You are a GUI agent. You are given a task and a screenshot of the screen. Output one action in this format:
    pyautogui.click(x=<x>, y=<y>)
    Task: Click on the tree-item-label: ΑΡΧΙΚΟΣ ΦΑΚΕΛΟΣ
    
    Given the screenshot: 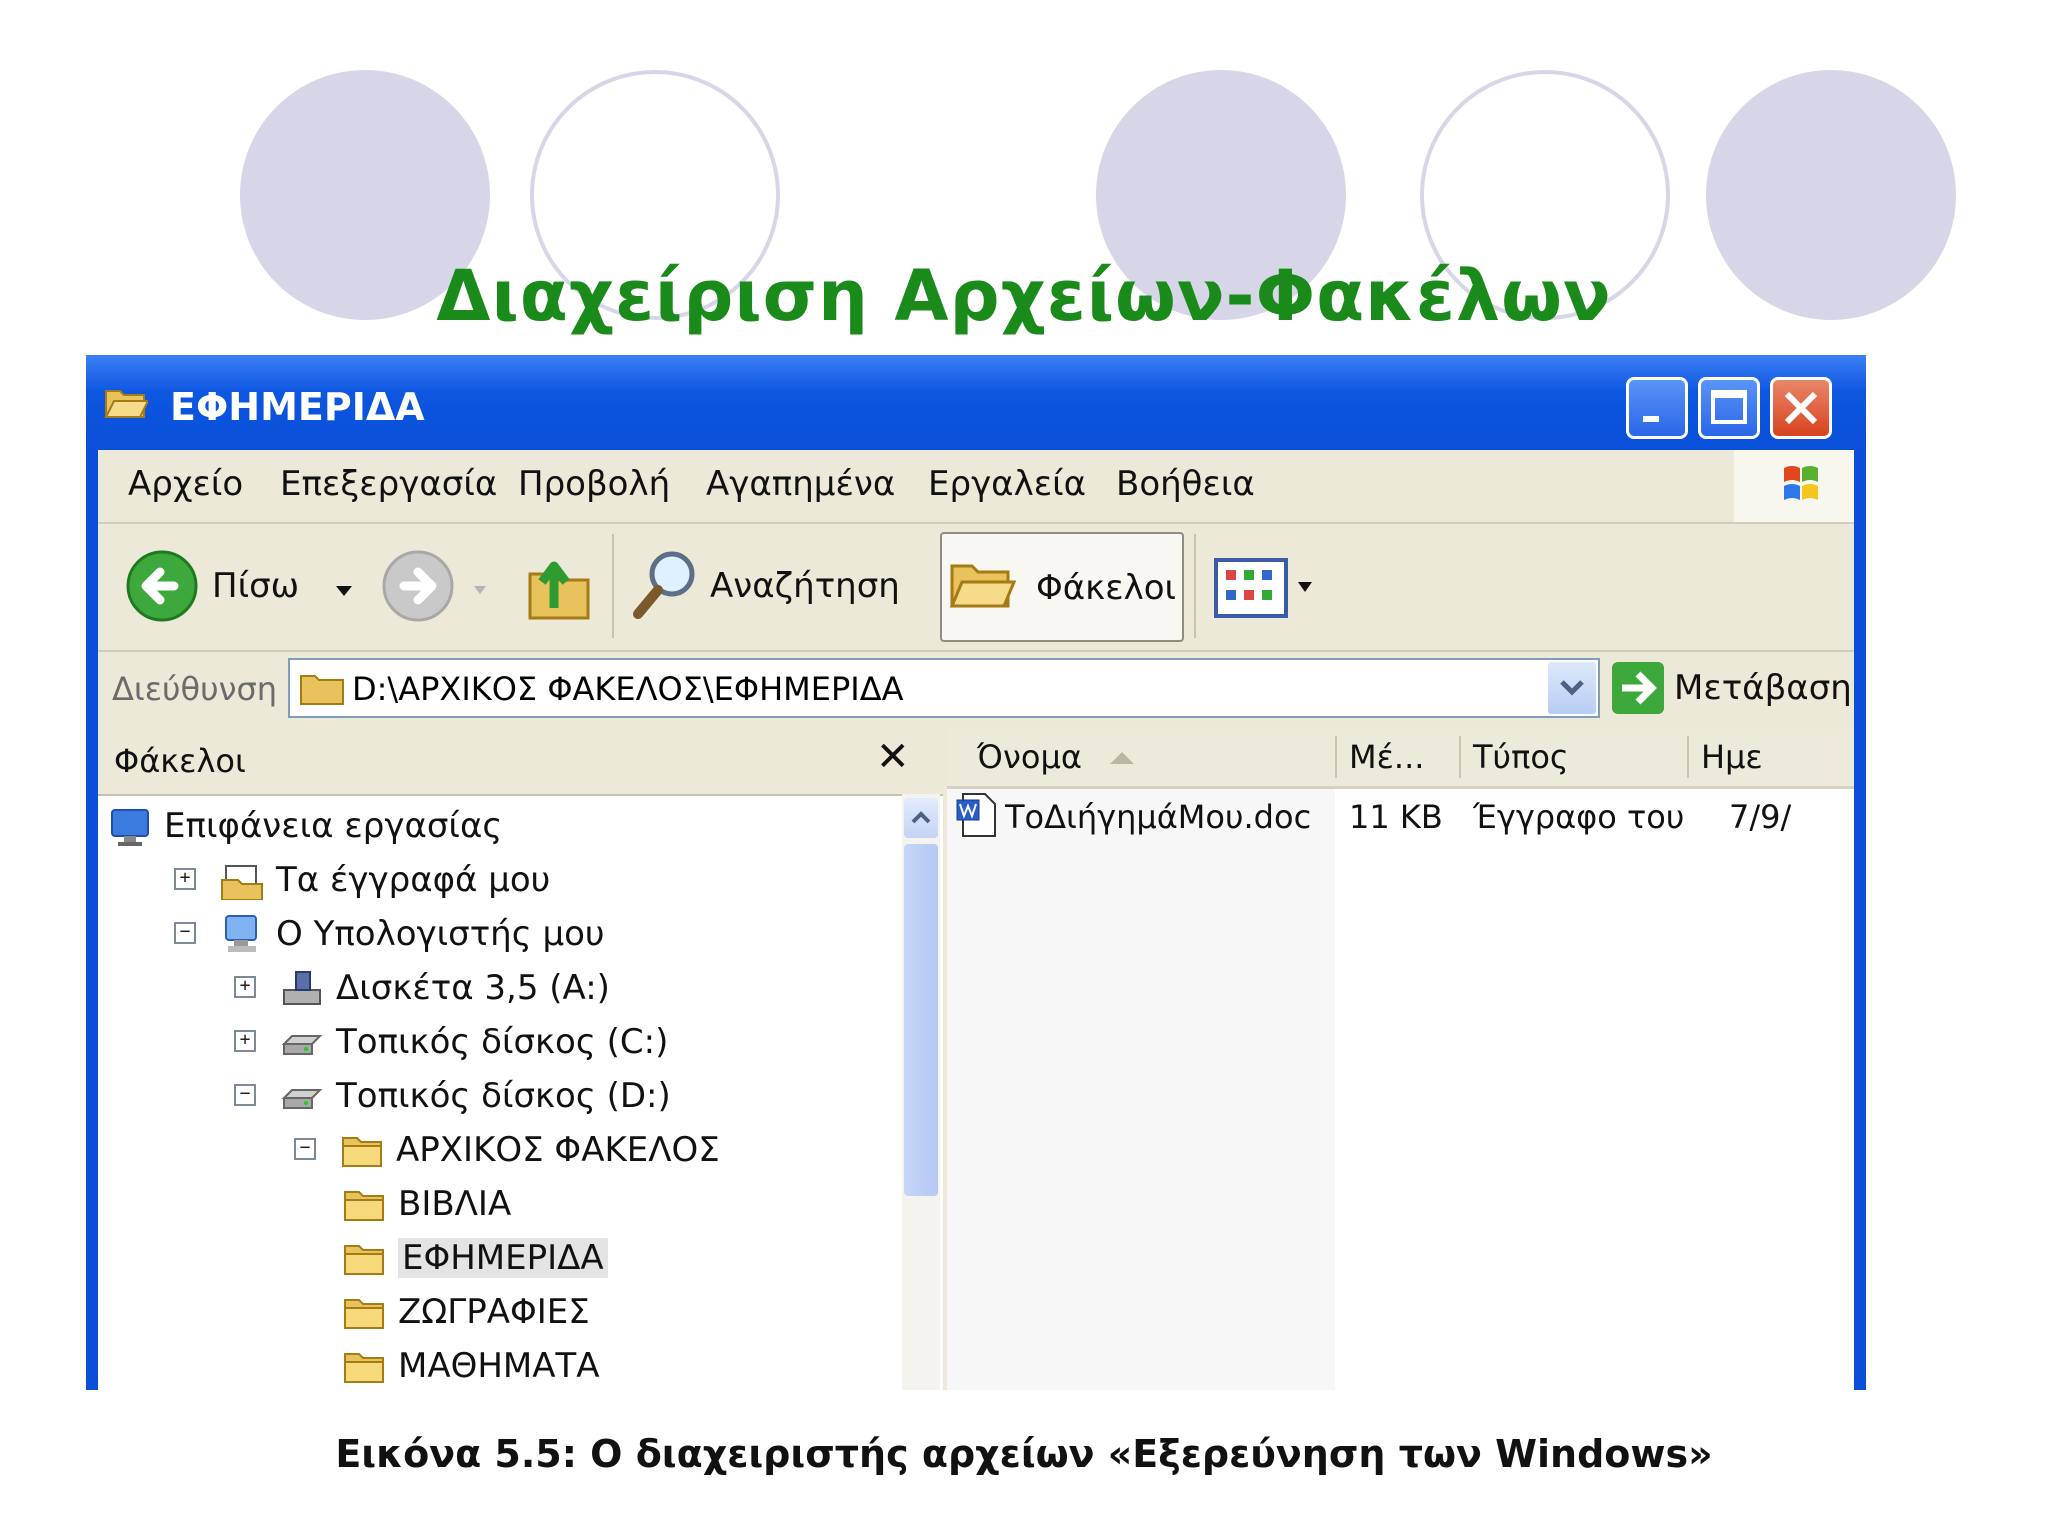 What is the action you would take?
    pyautogui.click(x=558, y=1150)
    